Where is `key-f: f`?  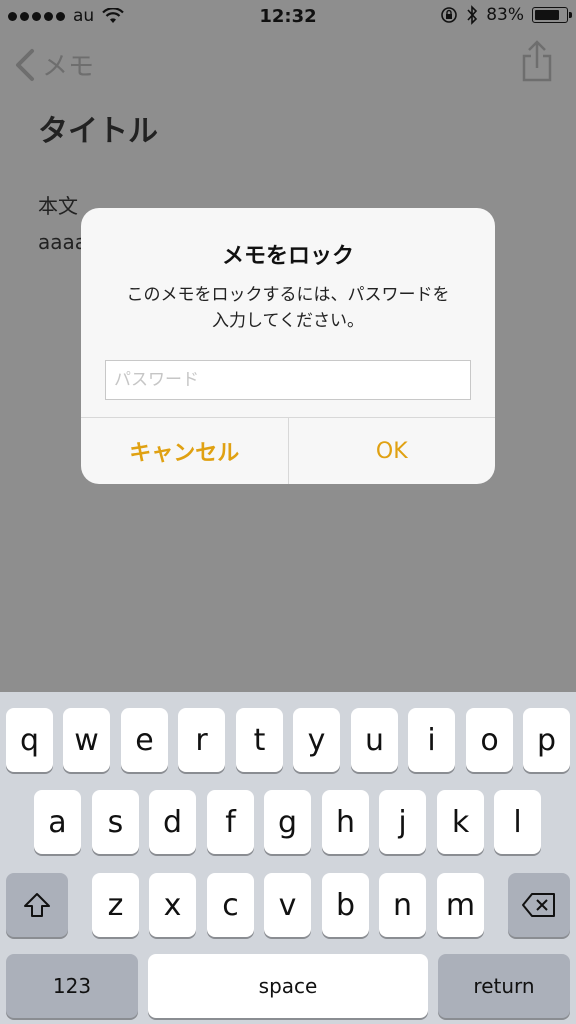
key-f: f is located at coordinates (230, 822).